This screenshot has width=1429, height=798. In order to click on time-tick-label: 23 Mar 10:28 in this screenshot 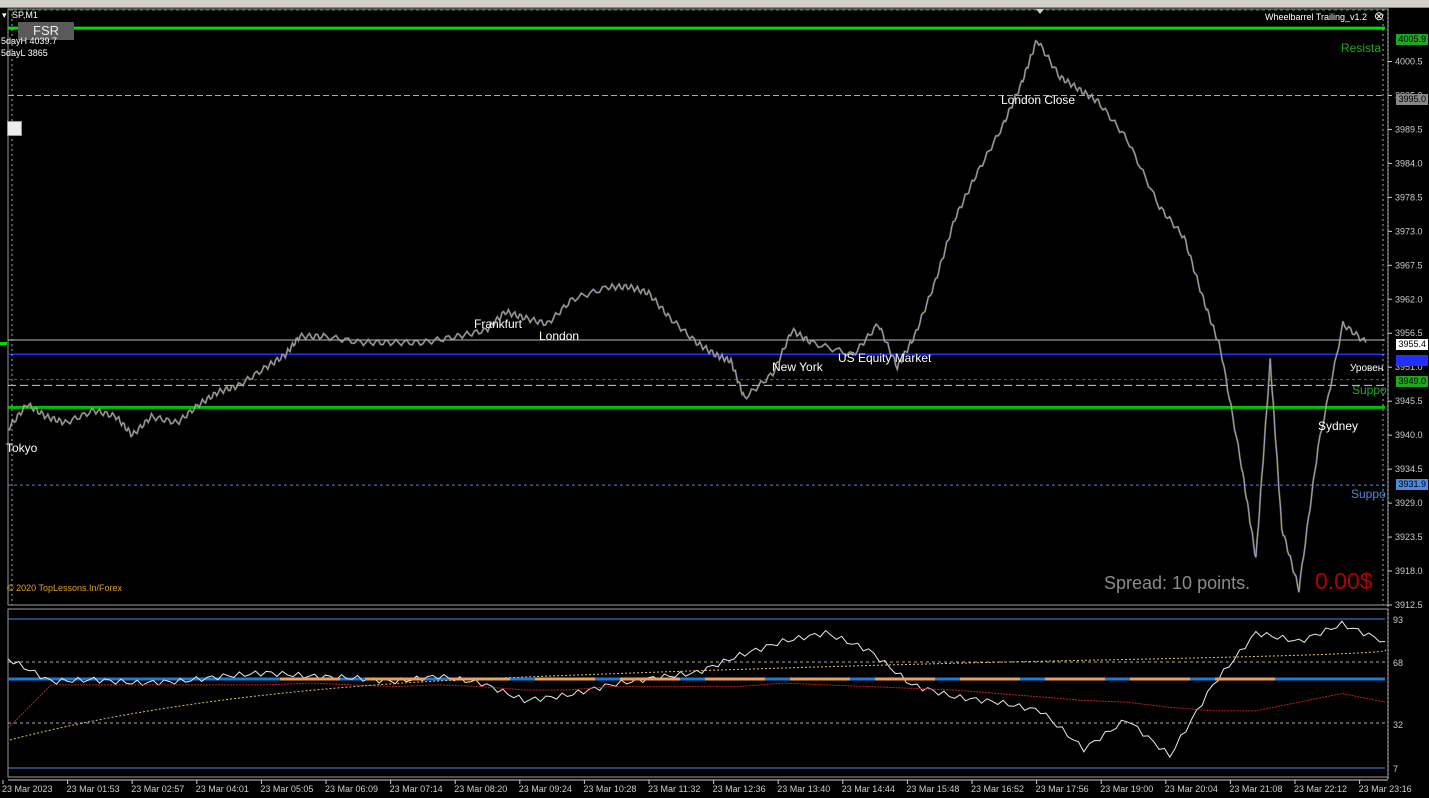, I will do `click(609, 789)`.